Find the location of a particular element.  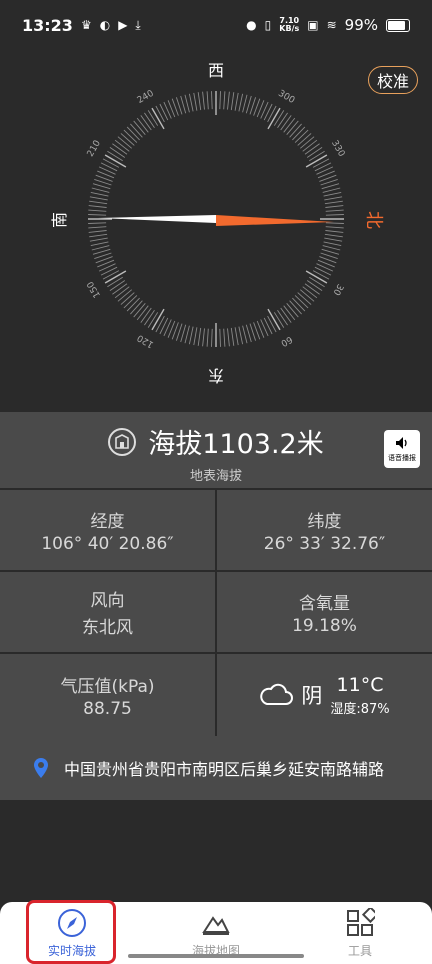

calibrate-button: 校准 is located at coordinates (392, 80).